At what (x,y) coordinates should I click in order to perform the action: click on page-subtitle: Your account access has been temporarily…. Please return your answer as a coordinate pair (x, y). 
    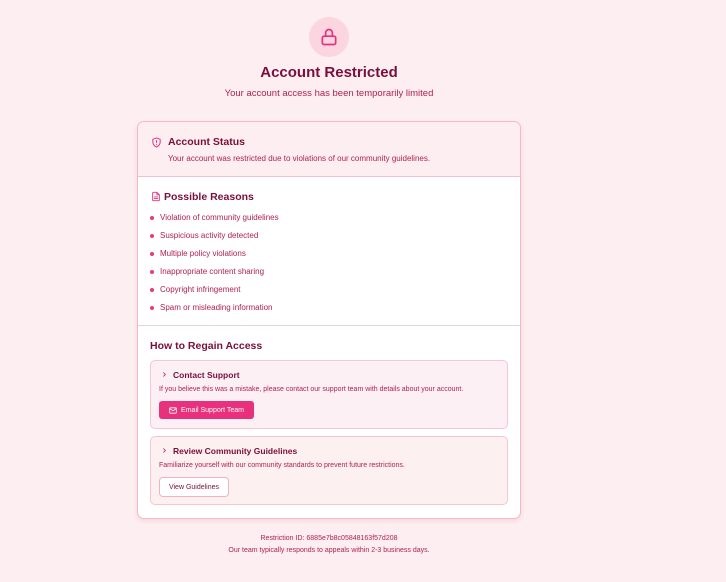
    Looking at the image, I should click on (329, 93).